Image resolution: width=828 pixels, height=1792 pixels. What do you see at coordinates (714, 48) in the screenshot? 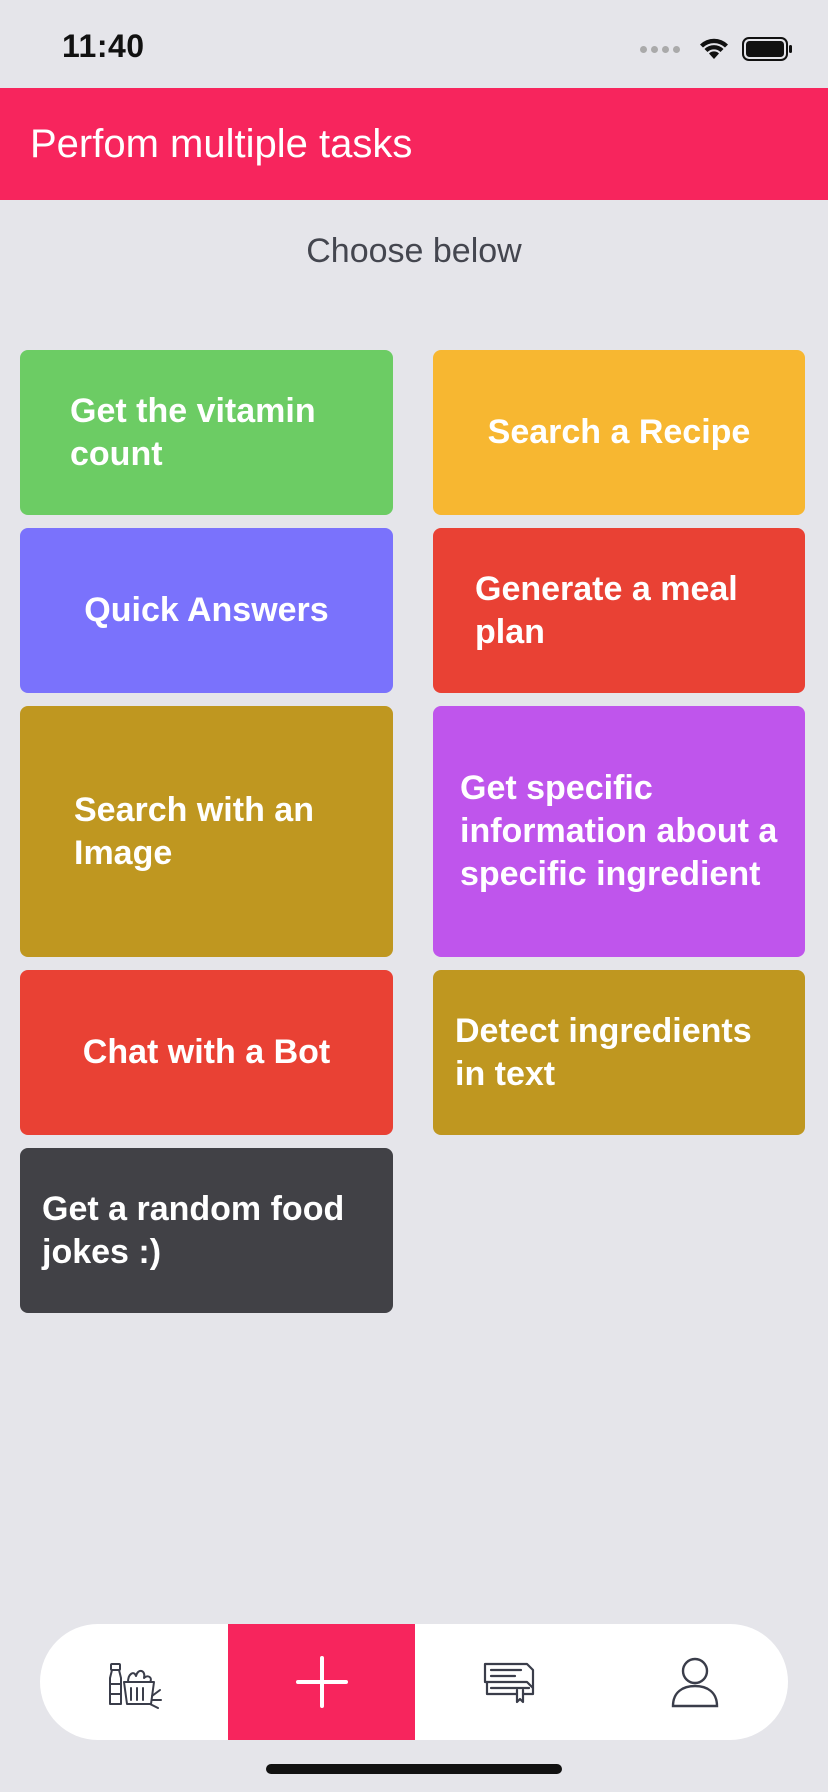
I see `wifi-icon` at bounding box center [714, 48].